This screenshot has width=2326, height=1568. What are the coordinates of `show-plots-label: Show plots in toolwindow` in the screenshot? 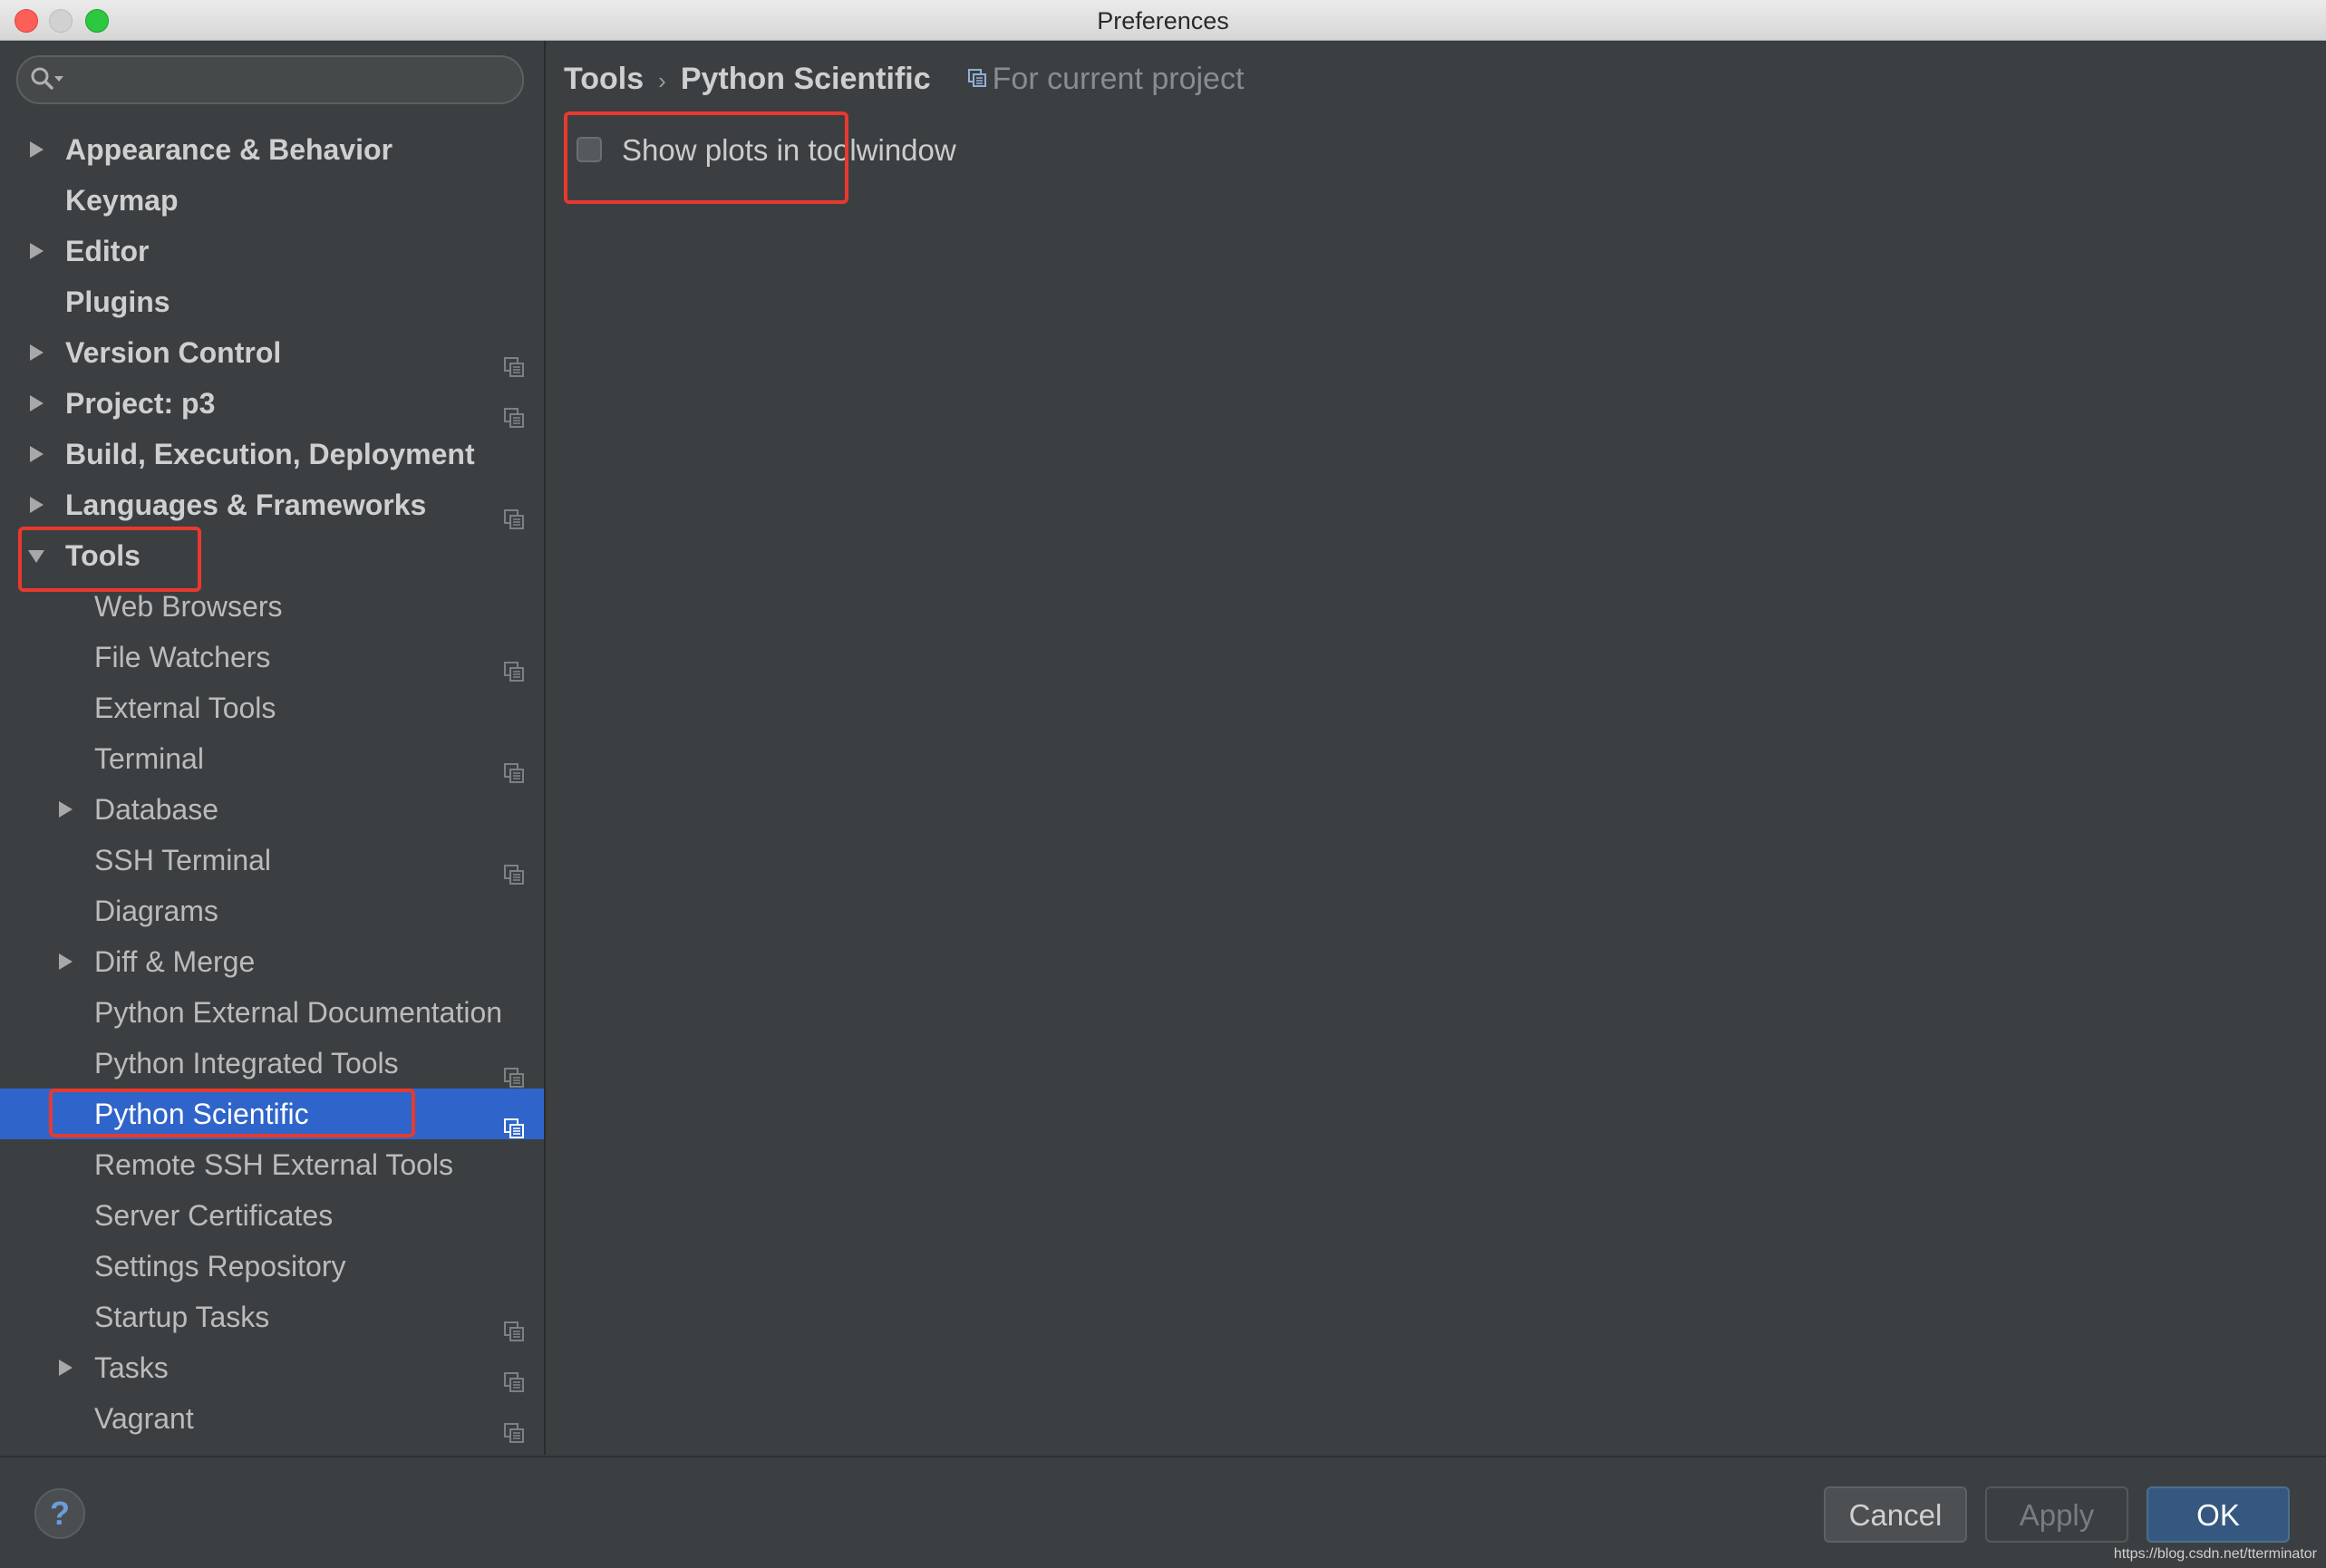 It's located at (789, 150).